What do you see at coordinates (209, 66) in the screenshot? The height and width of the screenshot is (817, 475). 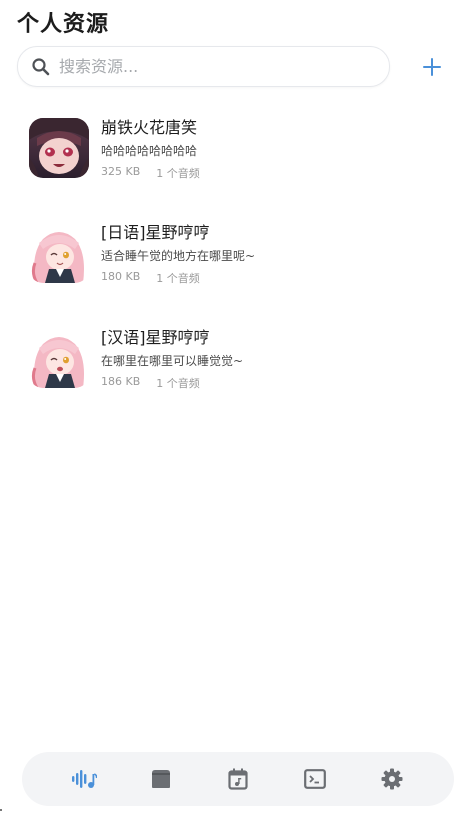 I see `search-input` at bounding box center [209, 66].